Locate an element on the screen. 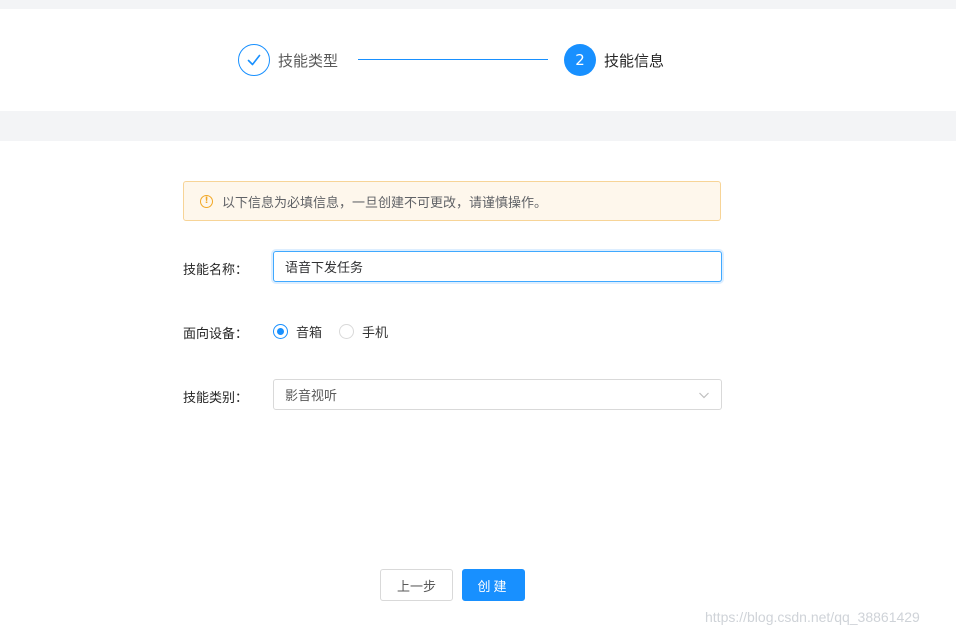 This screenshot has height=637, width=956. skill-name-label: 技能名称： is located at coordinates (216, 270).